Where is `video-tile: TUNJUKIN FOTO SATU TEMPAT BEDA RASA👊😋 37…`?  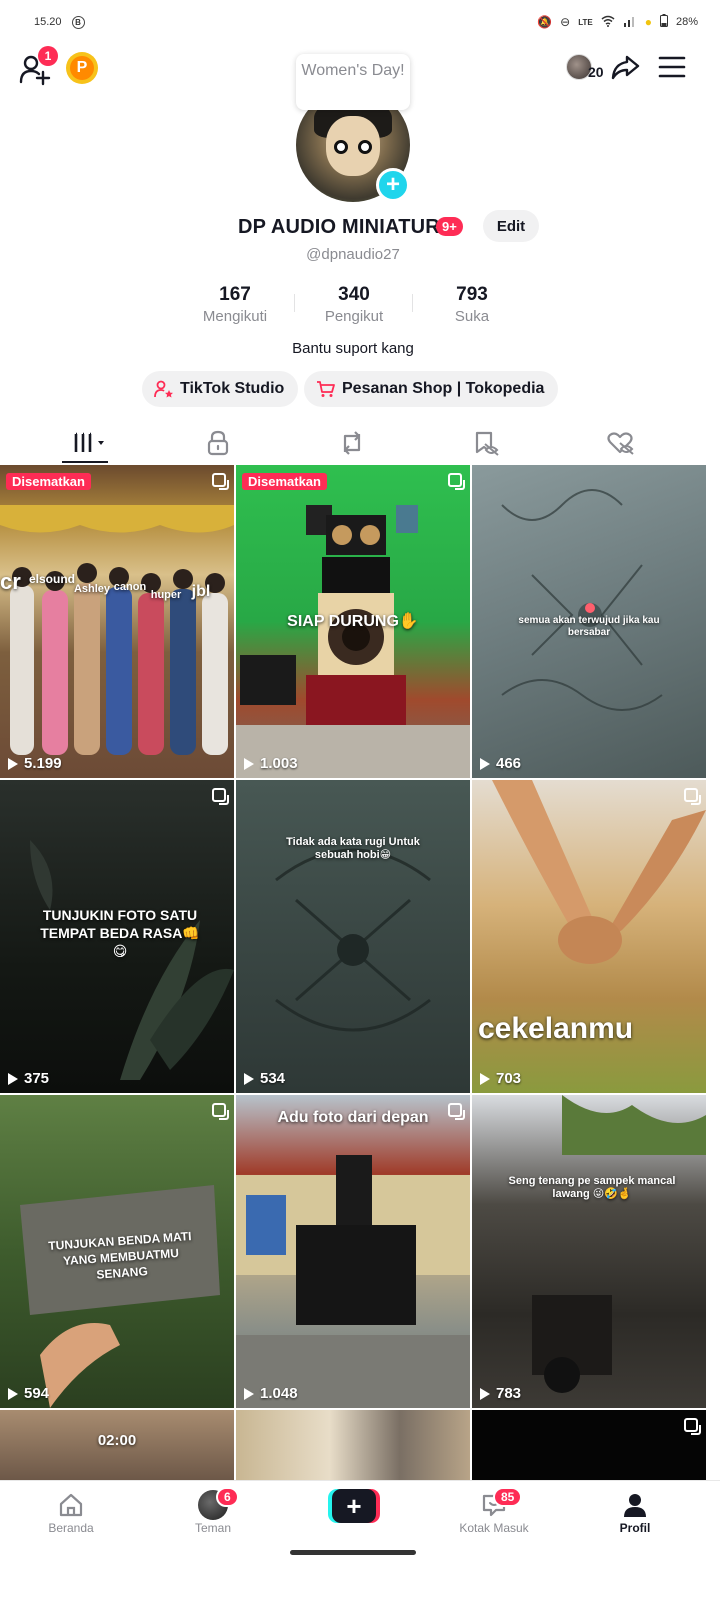 video-tile: TUNJUKIN FOTO SATU TEMPAT BEDA RASA👊😋 37… is located at coordinates (117, 936).